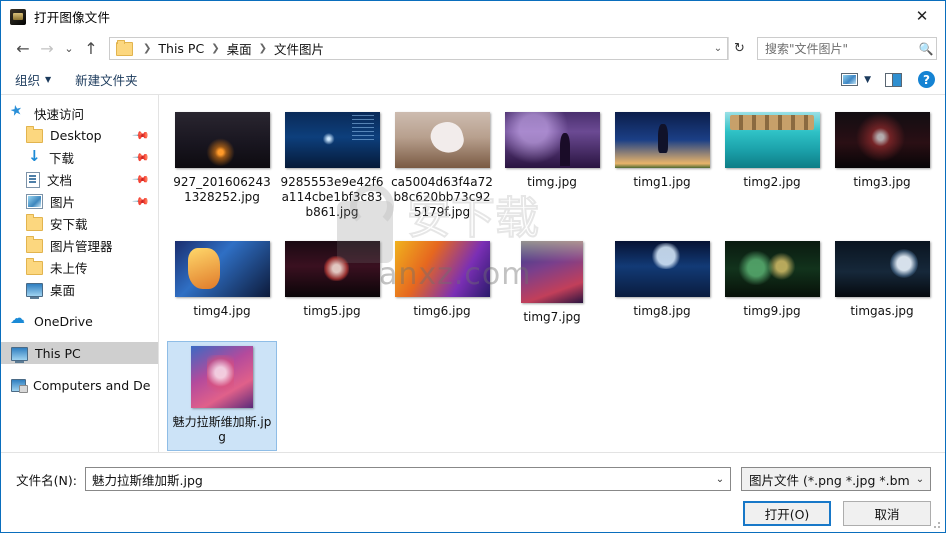  What do you see at coordinates (739, 48) in the screenshot?
I see `refresh-icon: ↻` at bounding box center [739, 48].